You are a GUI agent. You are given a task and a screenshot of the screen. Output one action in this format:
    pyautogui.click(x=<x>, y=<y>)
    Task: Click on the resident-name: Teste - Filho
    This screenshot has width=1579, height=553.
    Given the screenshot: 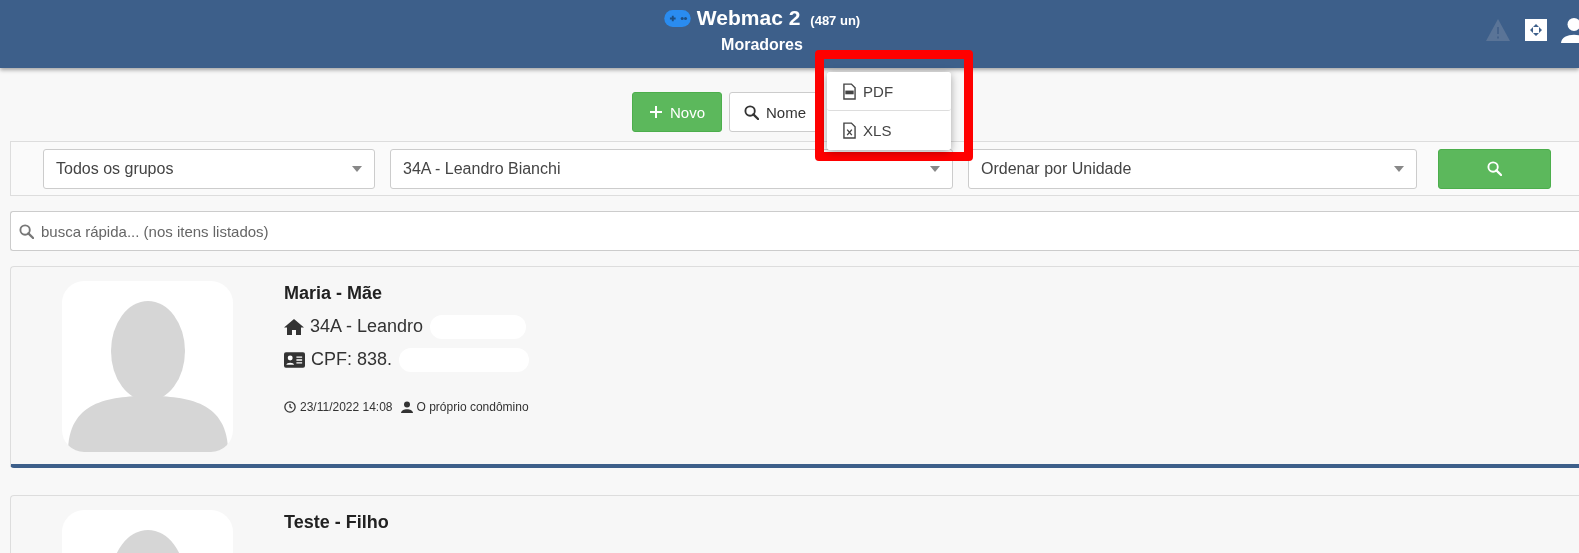 What is the action you would take?
    pyautogui.click(x=336, y=522)
    